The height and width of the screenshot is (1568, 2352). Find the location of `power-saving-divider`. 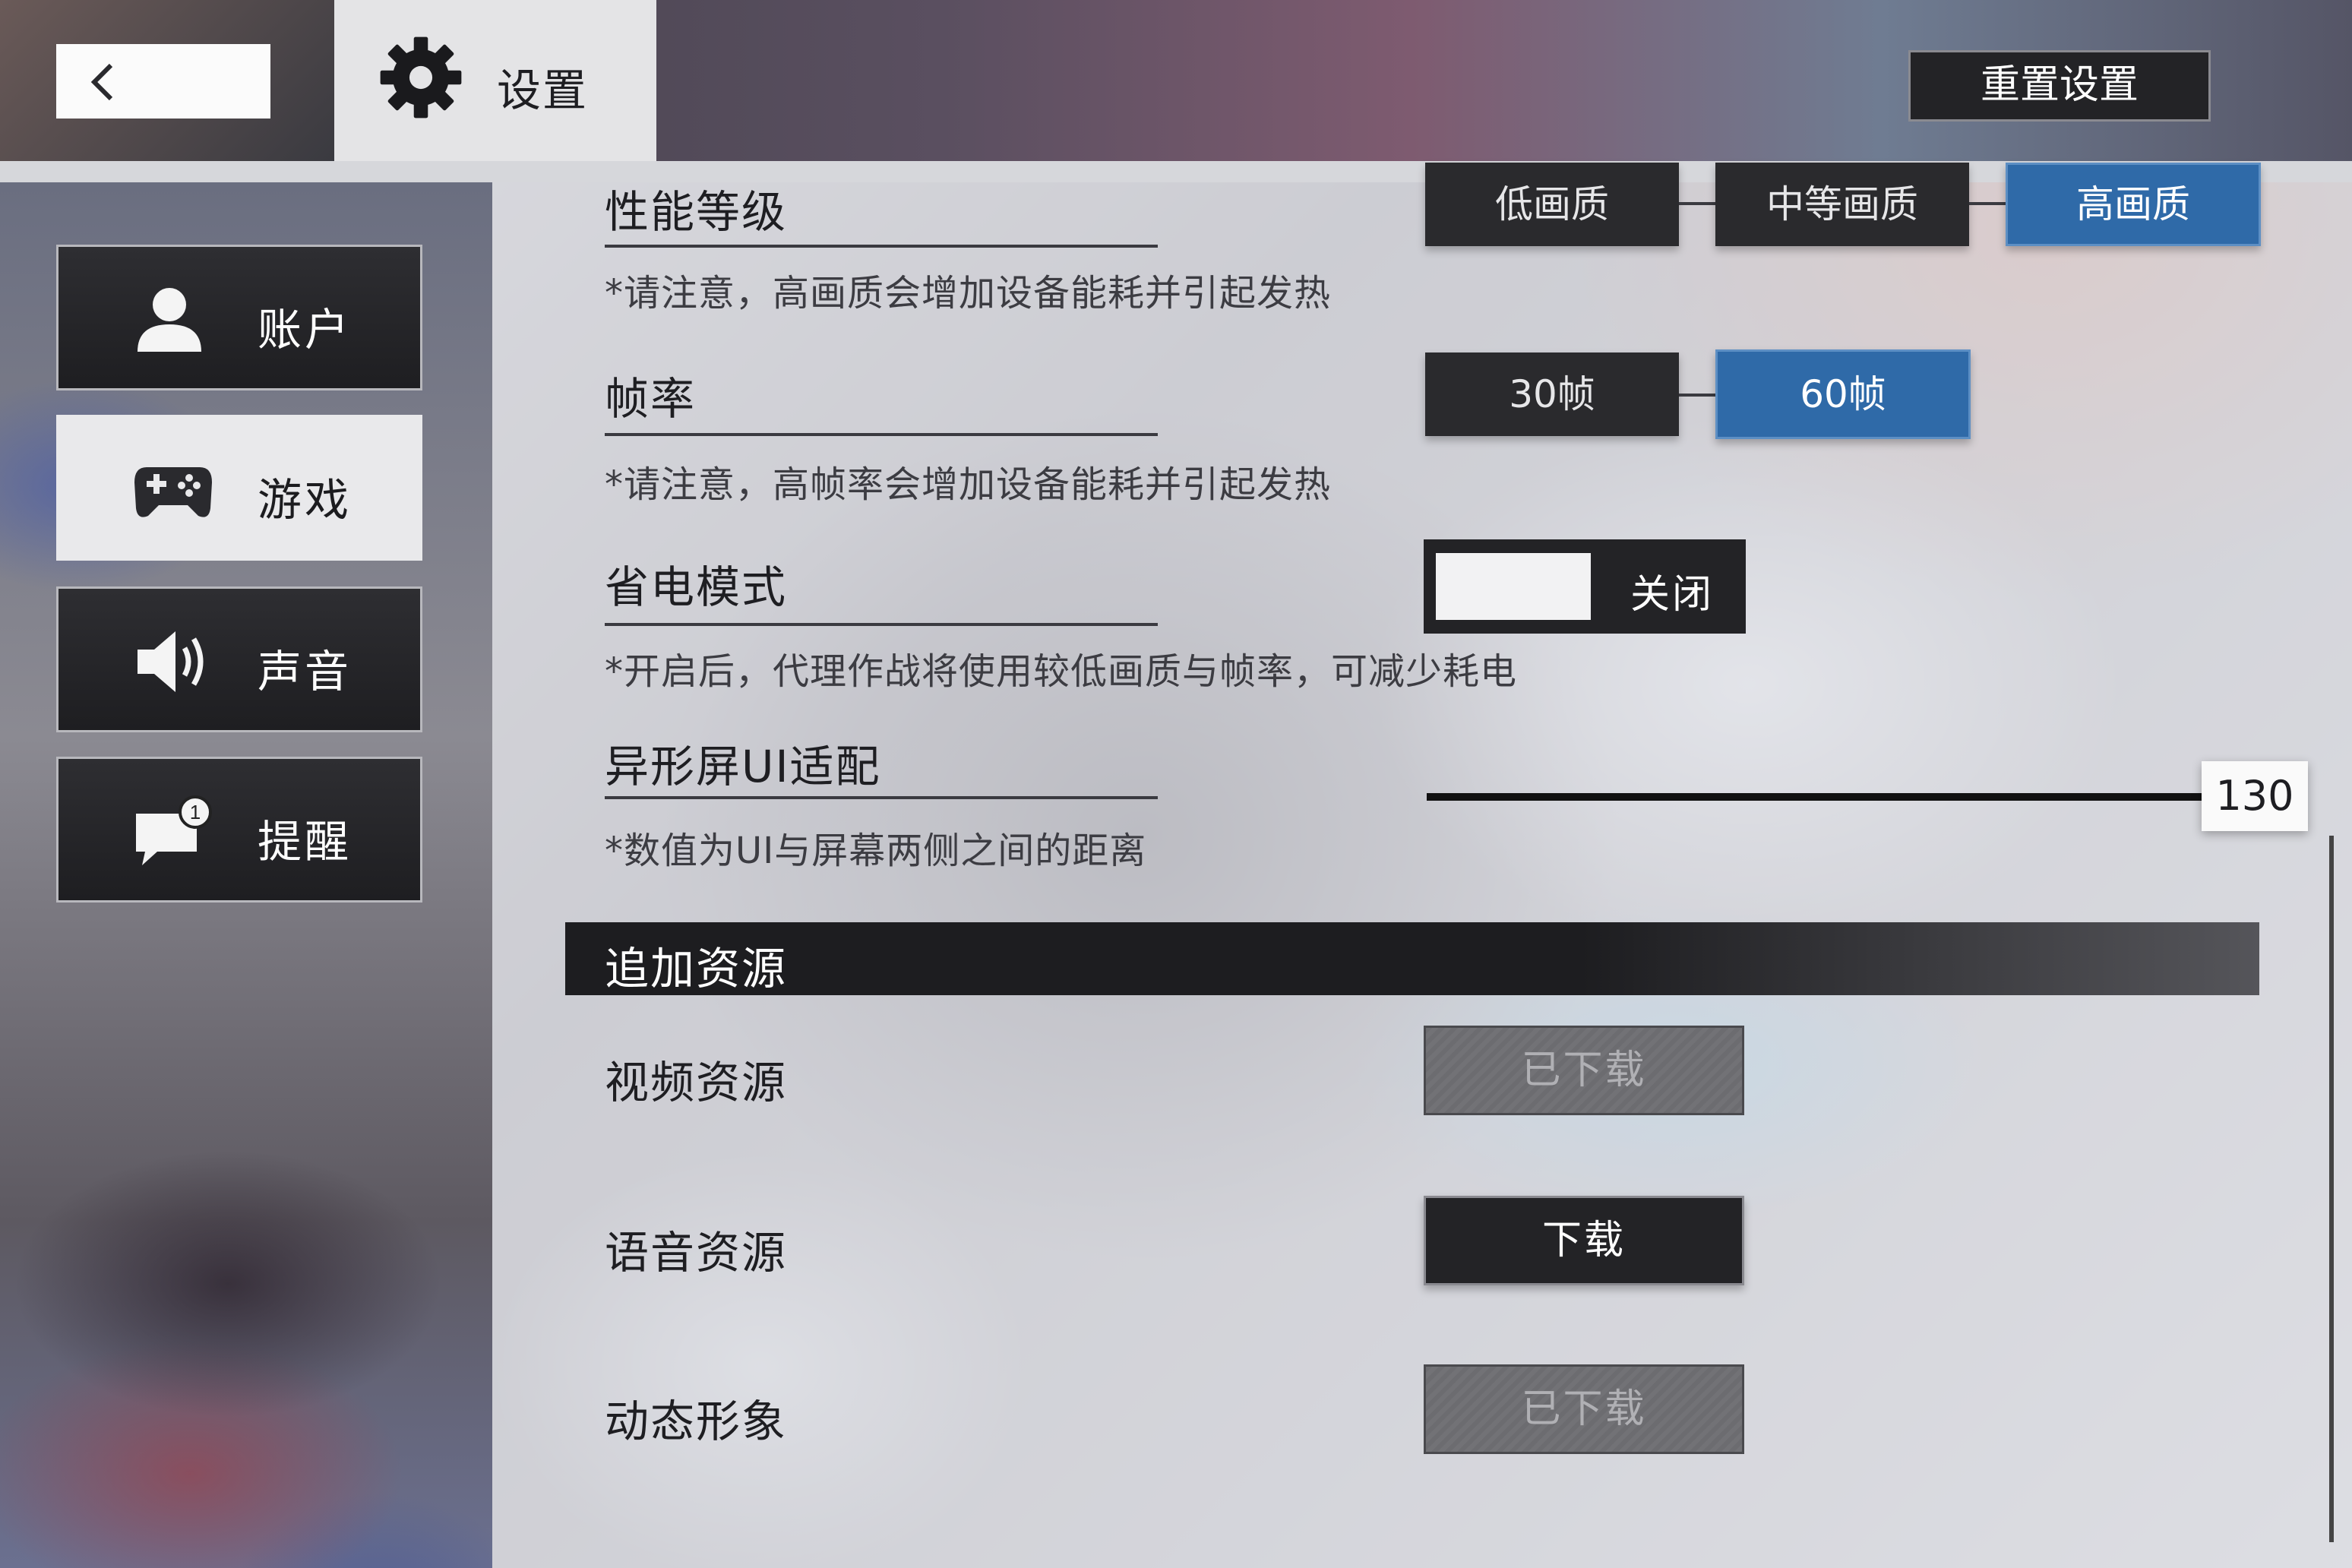

power-saving-divider is located at coordinates (882, 624).